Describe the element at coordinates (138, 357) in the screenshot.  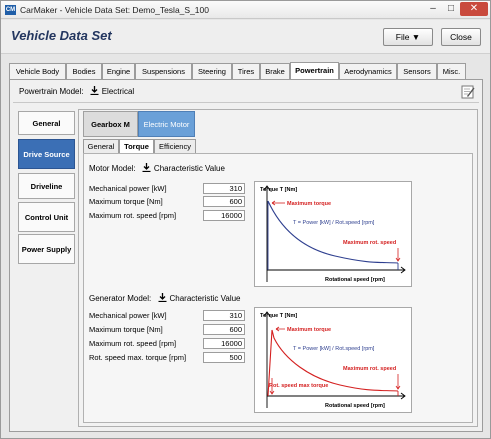
I see `generator-speed-max-torque-label: Rot. speed max. torque [rpm]` at that location.